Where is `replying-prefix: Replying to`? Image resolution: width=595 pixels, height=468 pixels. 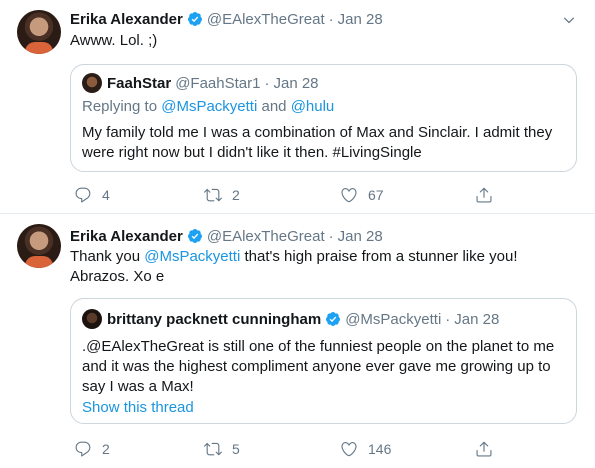
replying-prefix: Replying to is located at coordinates (120, 106).